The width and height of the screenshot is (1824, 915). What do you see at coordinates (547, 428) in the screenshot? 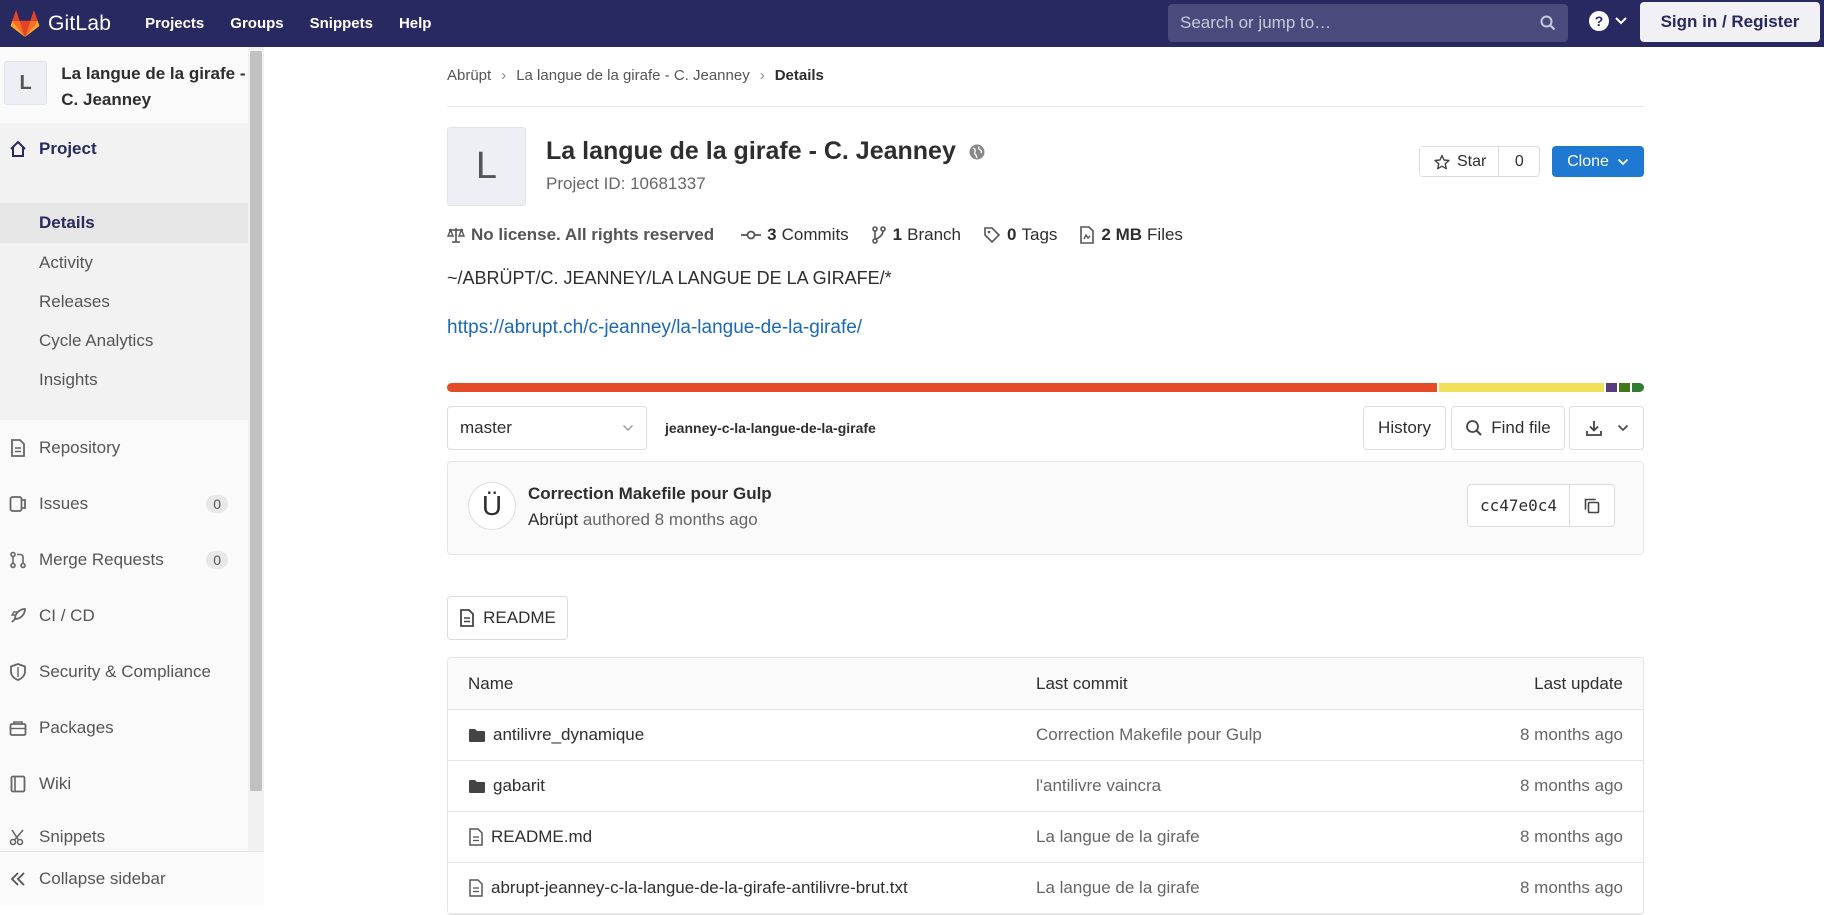
I see `branch-select: master` at bounding box center [547, 428].